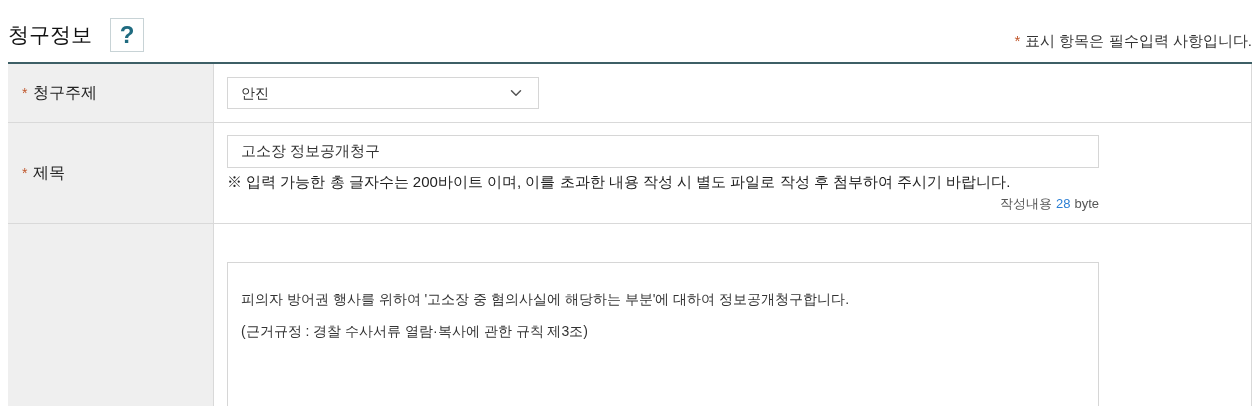  Describe the element at coordinates (383, 93) in the screenshot. I see `subject-select: 안진` at that location.